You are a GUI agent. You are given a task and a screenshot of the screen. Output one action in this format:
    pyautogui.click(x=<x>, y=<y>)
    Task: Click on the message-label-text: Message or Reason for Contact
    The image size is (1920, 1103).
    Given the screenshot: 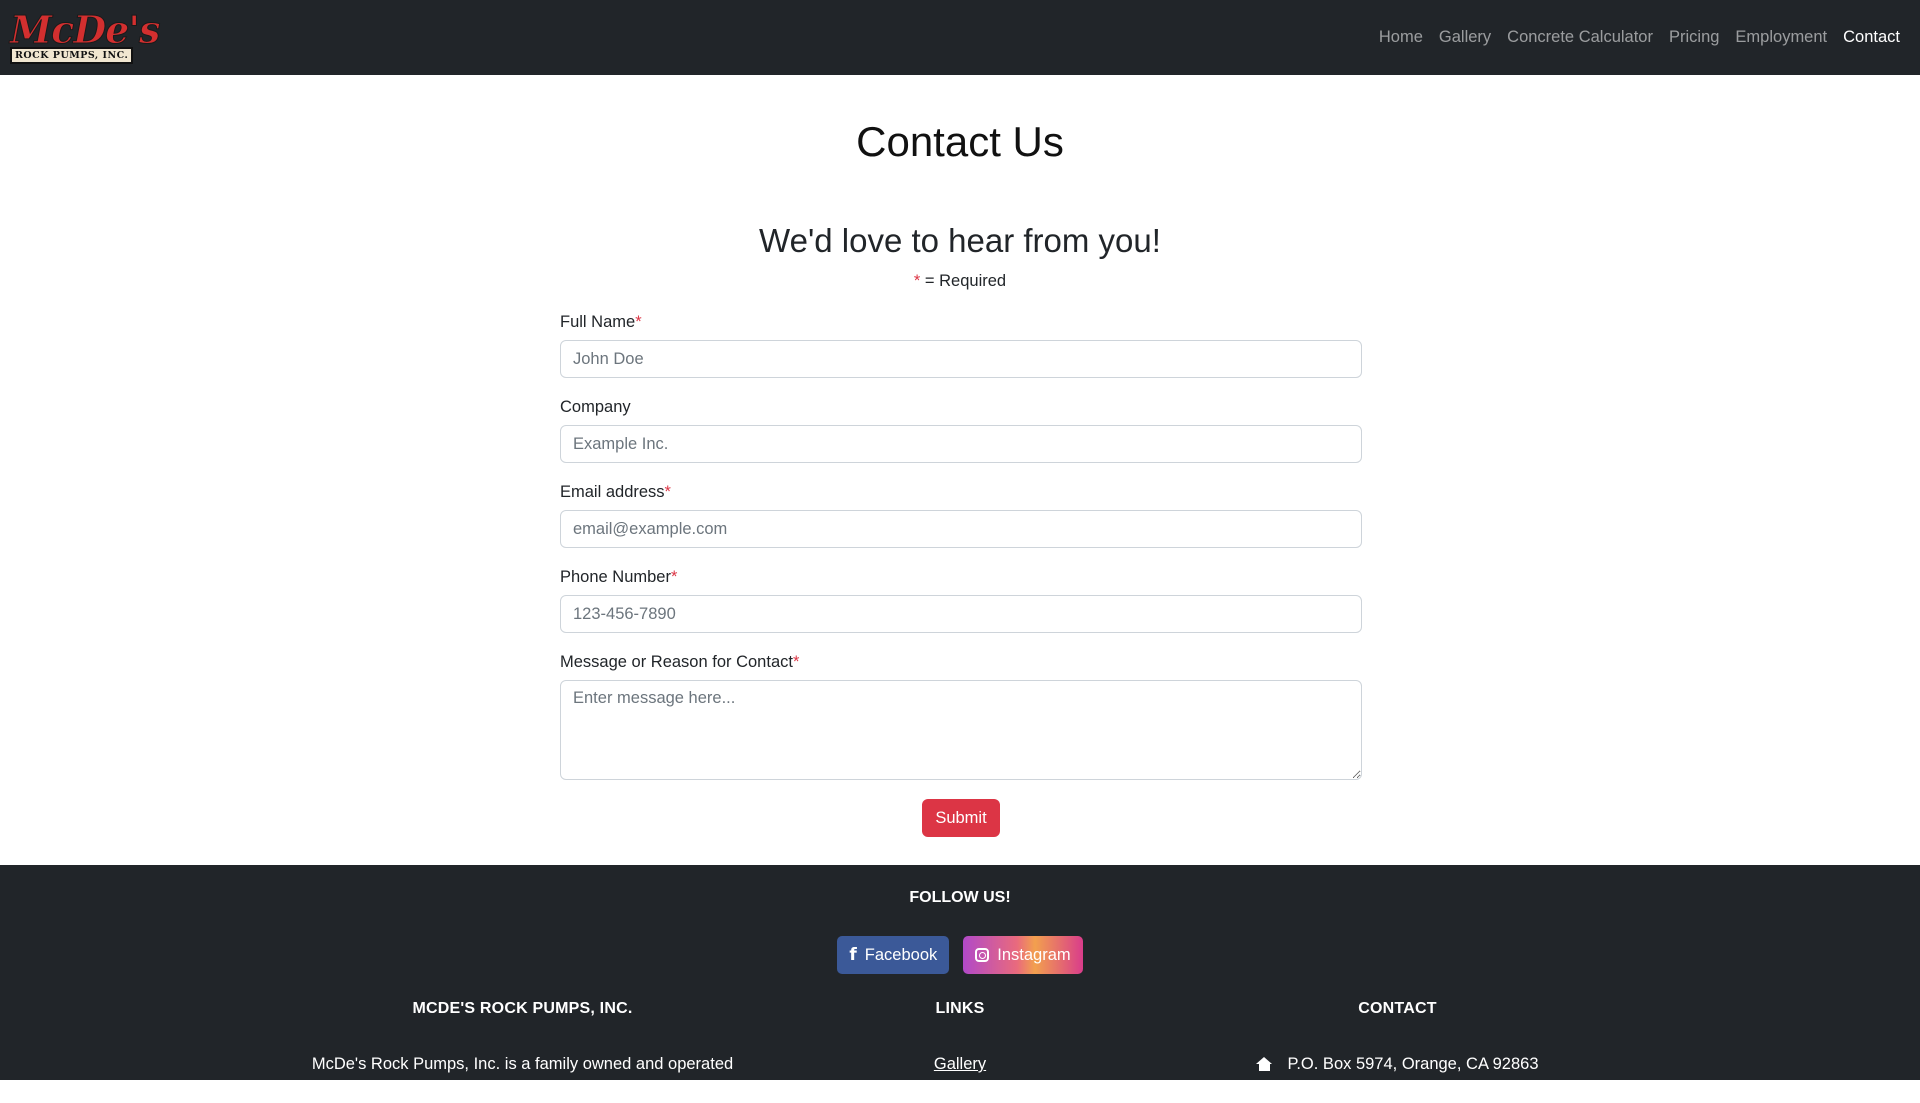 What is the action you would take?
    pyautogui.click(x=676, y=662)
    